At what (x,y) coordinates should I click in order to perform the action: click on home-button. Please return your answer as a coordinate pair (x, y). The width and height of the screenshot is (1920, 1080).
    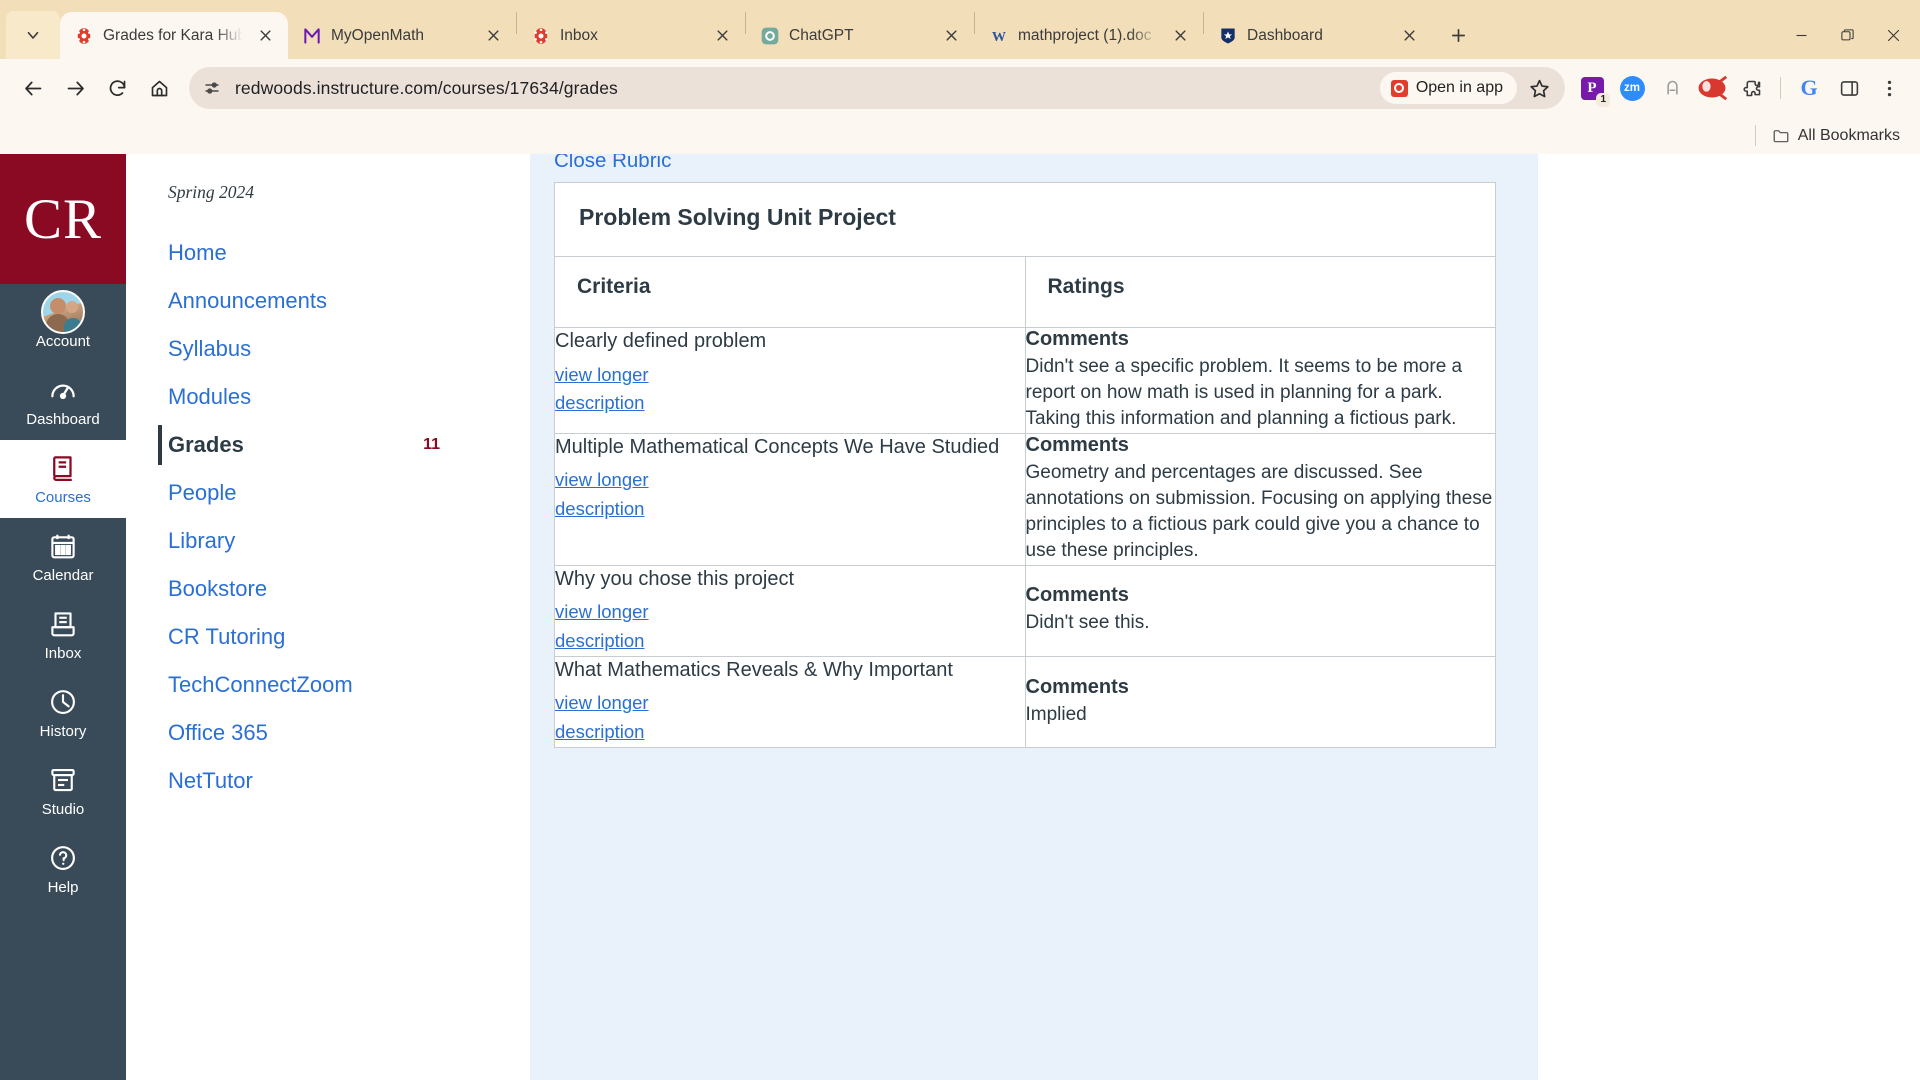
    Looking at the image, I should click on (159, 88).